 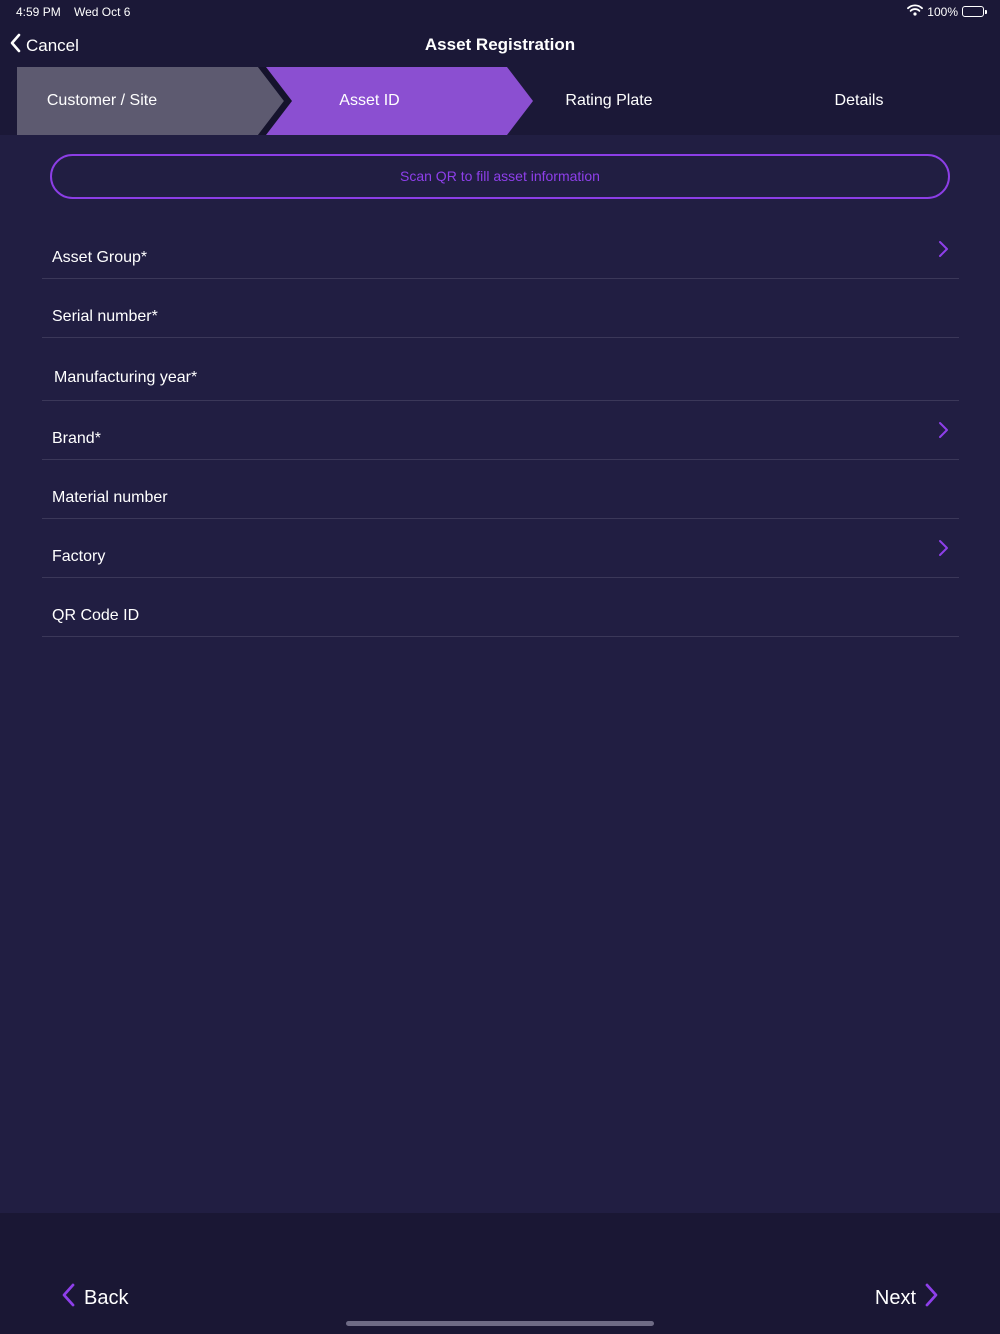 I want to click on step-asset-id: Asset ID, so click(x=369, y=101).